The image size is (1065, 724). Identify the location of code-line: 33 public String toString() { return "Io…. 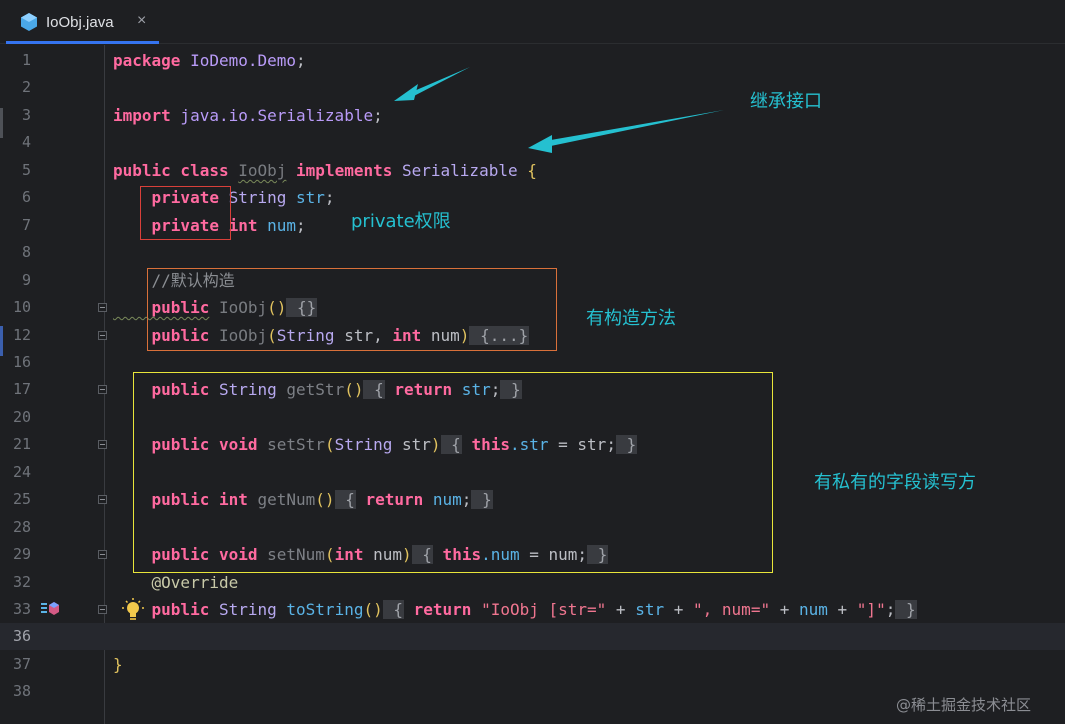
(532, 609).